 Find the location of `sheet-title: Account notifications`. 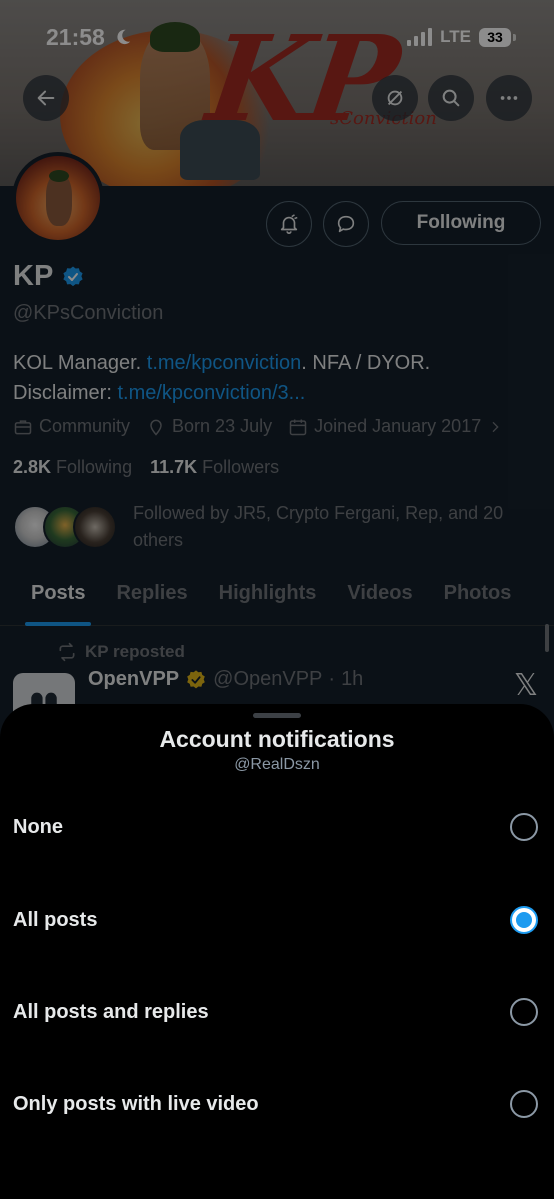

sheet-title: Account notifications is located at coordinates (277, 739).